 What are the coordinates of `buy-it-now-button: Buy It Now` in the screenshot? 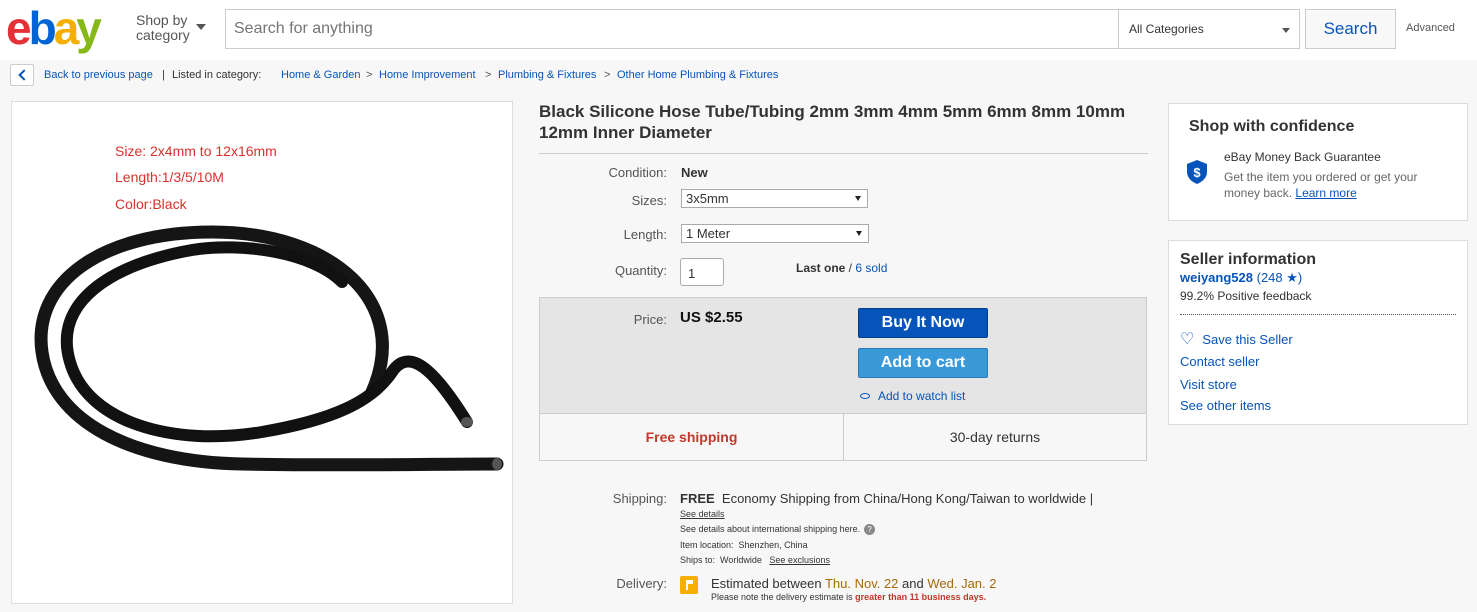 It's located at (923, 323).